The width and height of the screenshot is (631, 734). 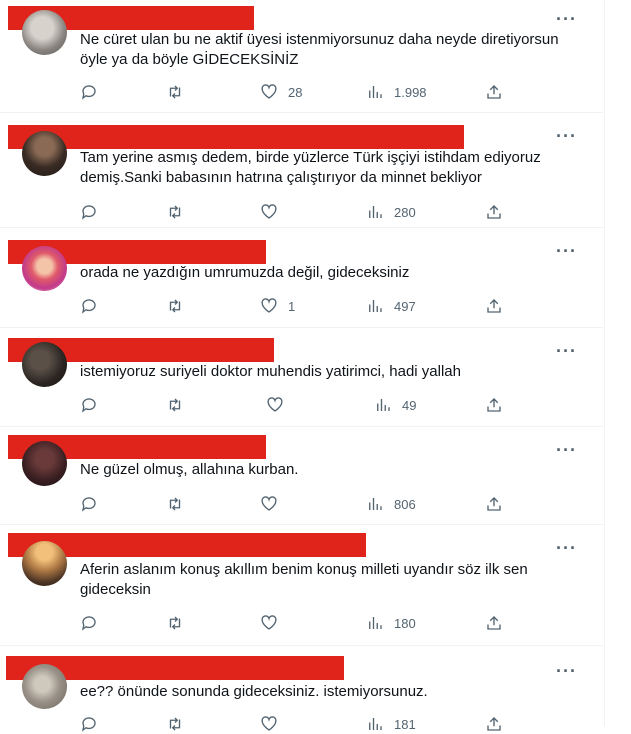 What do you see at coordinates (295, 92) in the screenshot?
I see `like-count: 28` at bounding box center [295, 92].